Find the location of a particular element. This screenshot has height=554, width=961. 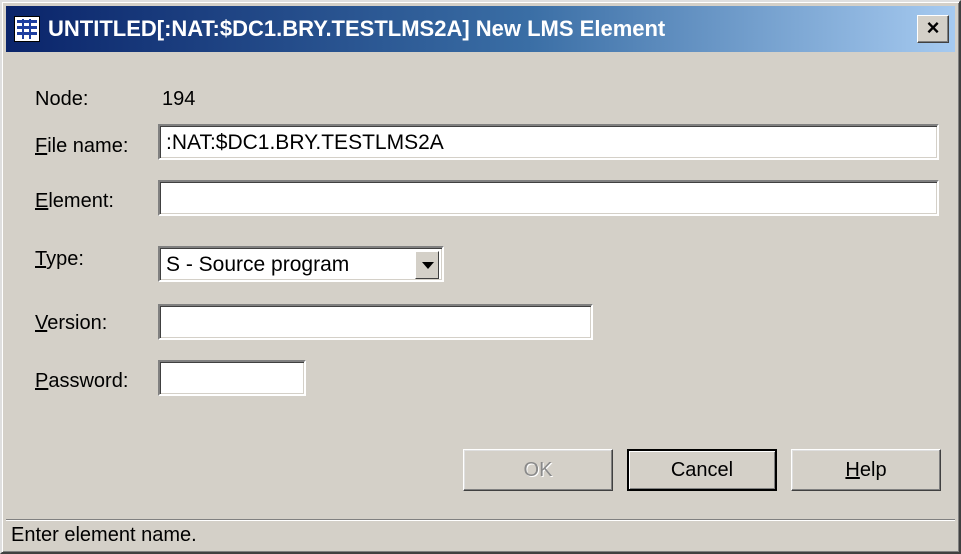

app-icon is located at coordinates (27, 29).